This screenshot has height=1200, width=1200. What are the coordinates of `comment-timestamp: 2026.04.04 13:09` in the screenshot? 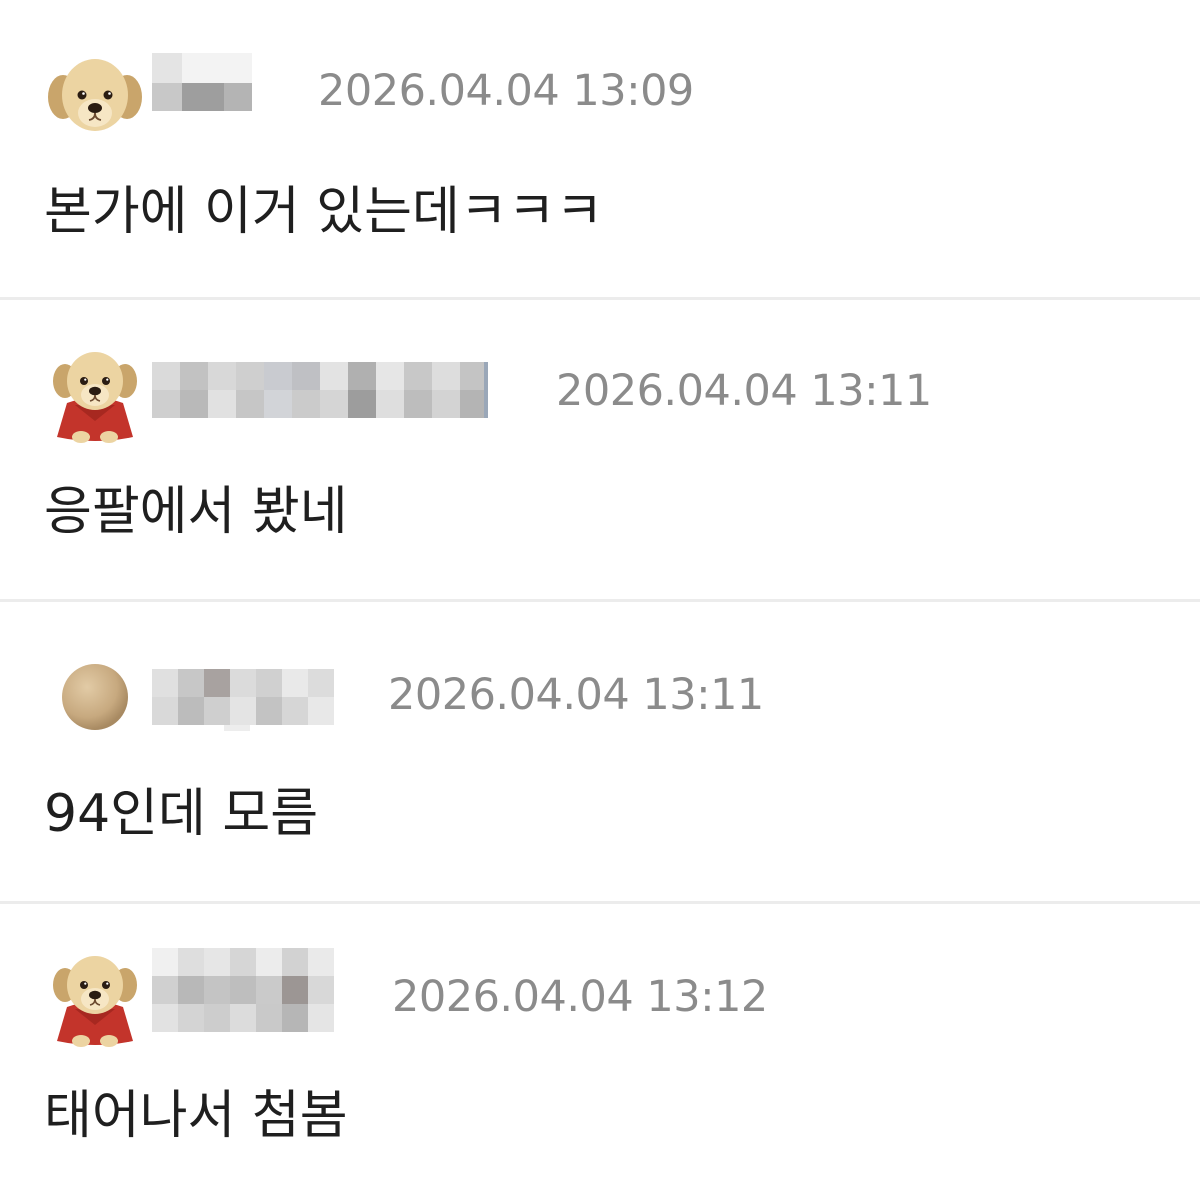 It's located at (506, 91).